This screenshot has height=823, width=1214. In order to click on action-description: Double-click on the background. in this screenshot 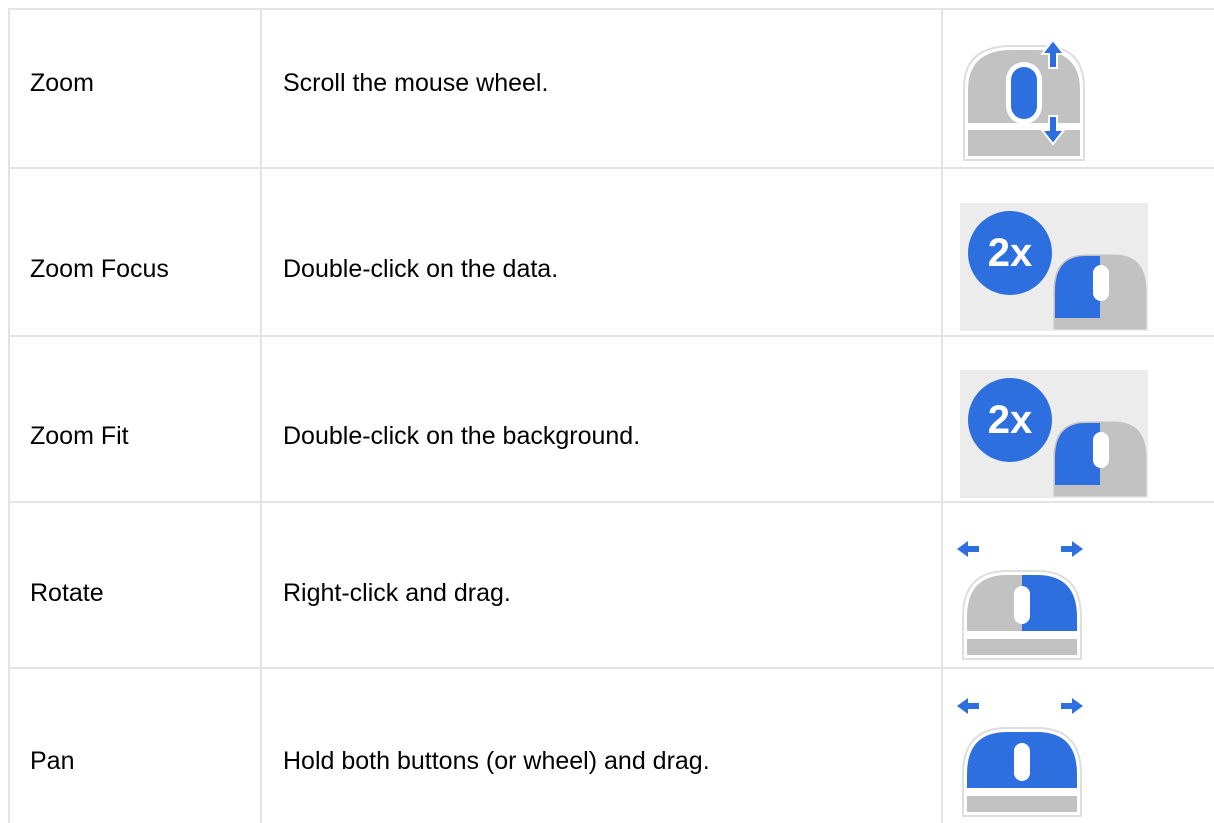, I will do `click(462, 436)`.